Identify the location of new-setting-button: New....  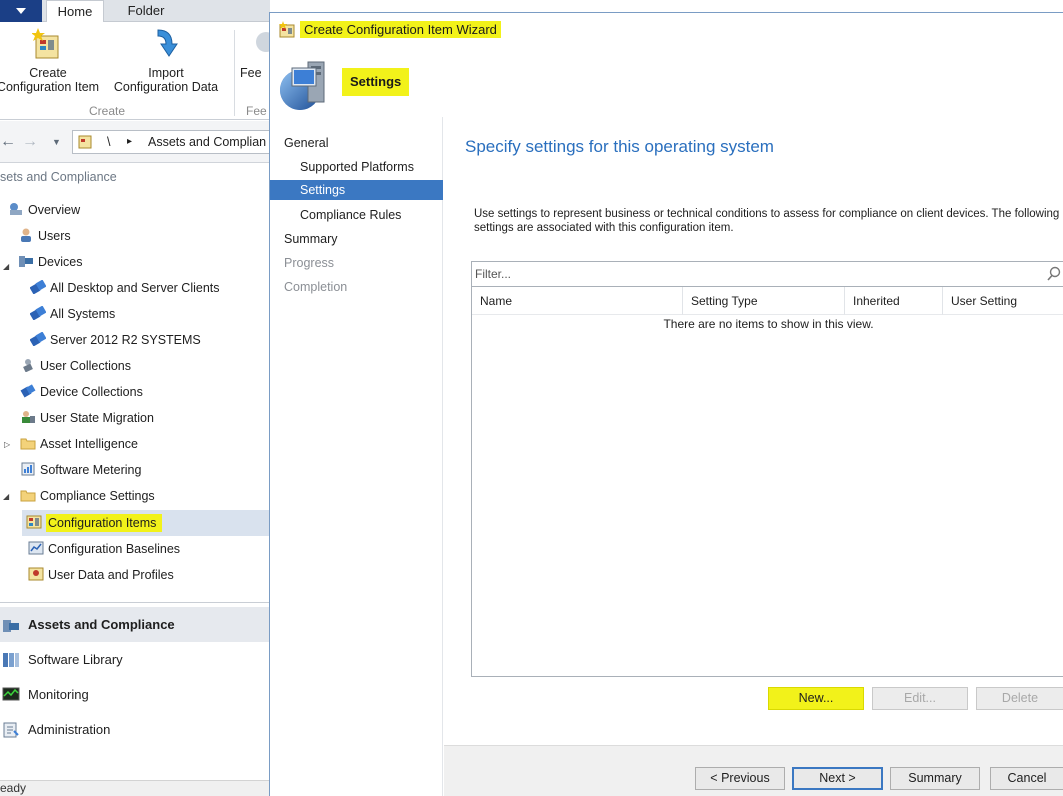
(816, 698).